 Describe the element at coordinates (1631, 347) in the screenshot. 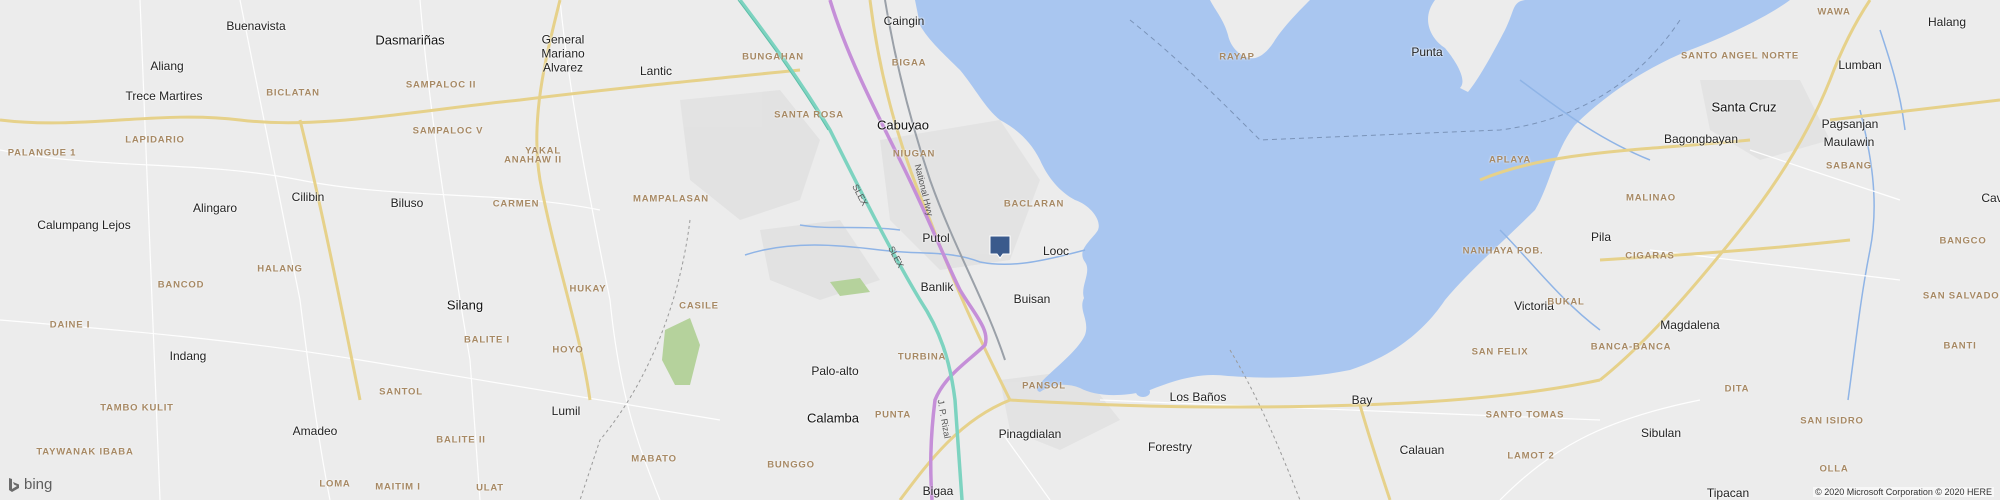

I see `district-label: BANCA-BANCA` at that location.